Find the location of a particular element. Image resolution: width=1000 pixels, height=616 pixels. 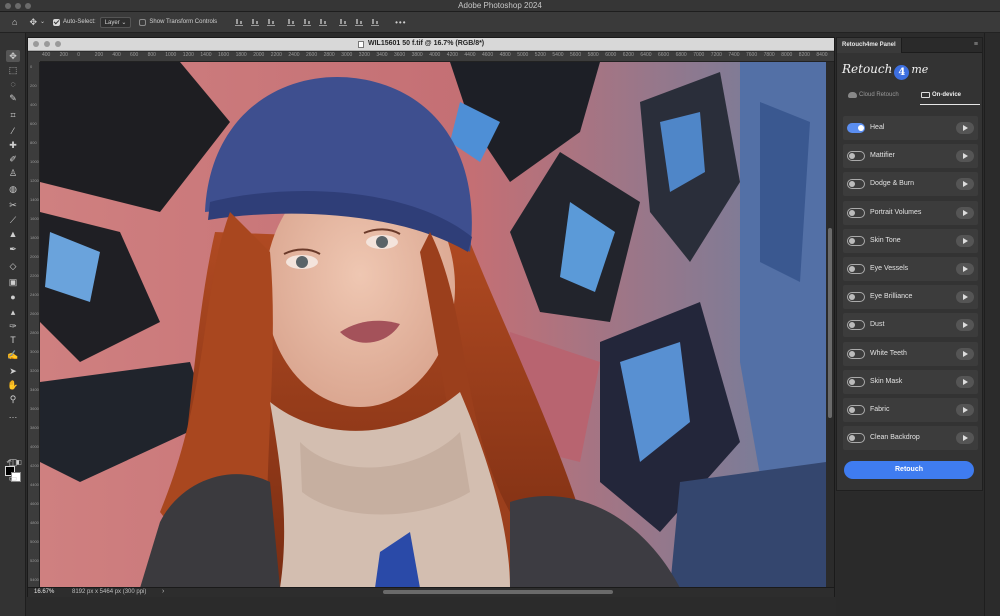

clone-stamp-icon: ♙ is located at coordinates (13, 173).